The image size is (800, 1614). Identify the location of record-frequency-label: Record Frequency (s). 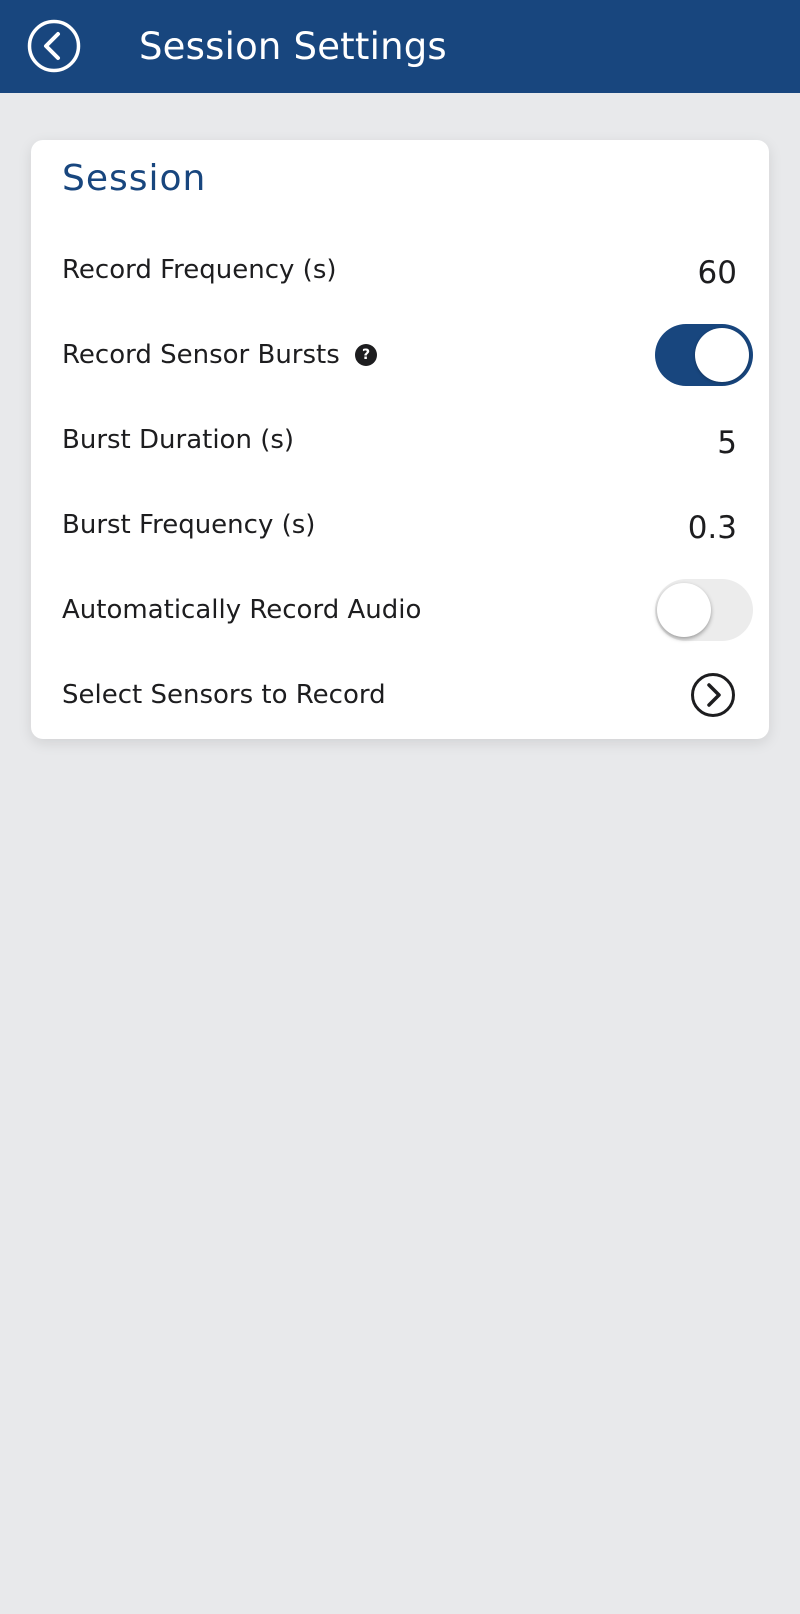
(199, 270).